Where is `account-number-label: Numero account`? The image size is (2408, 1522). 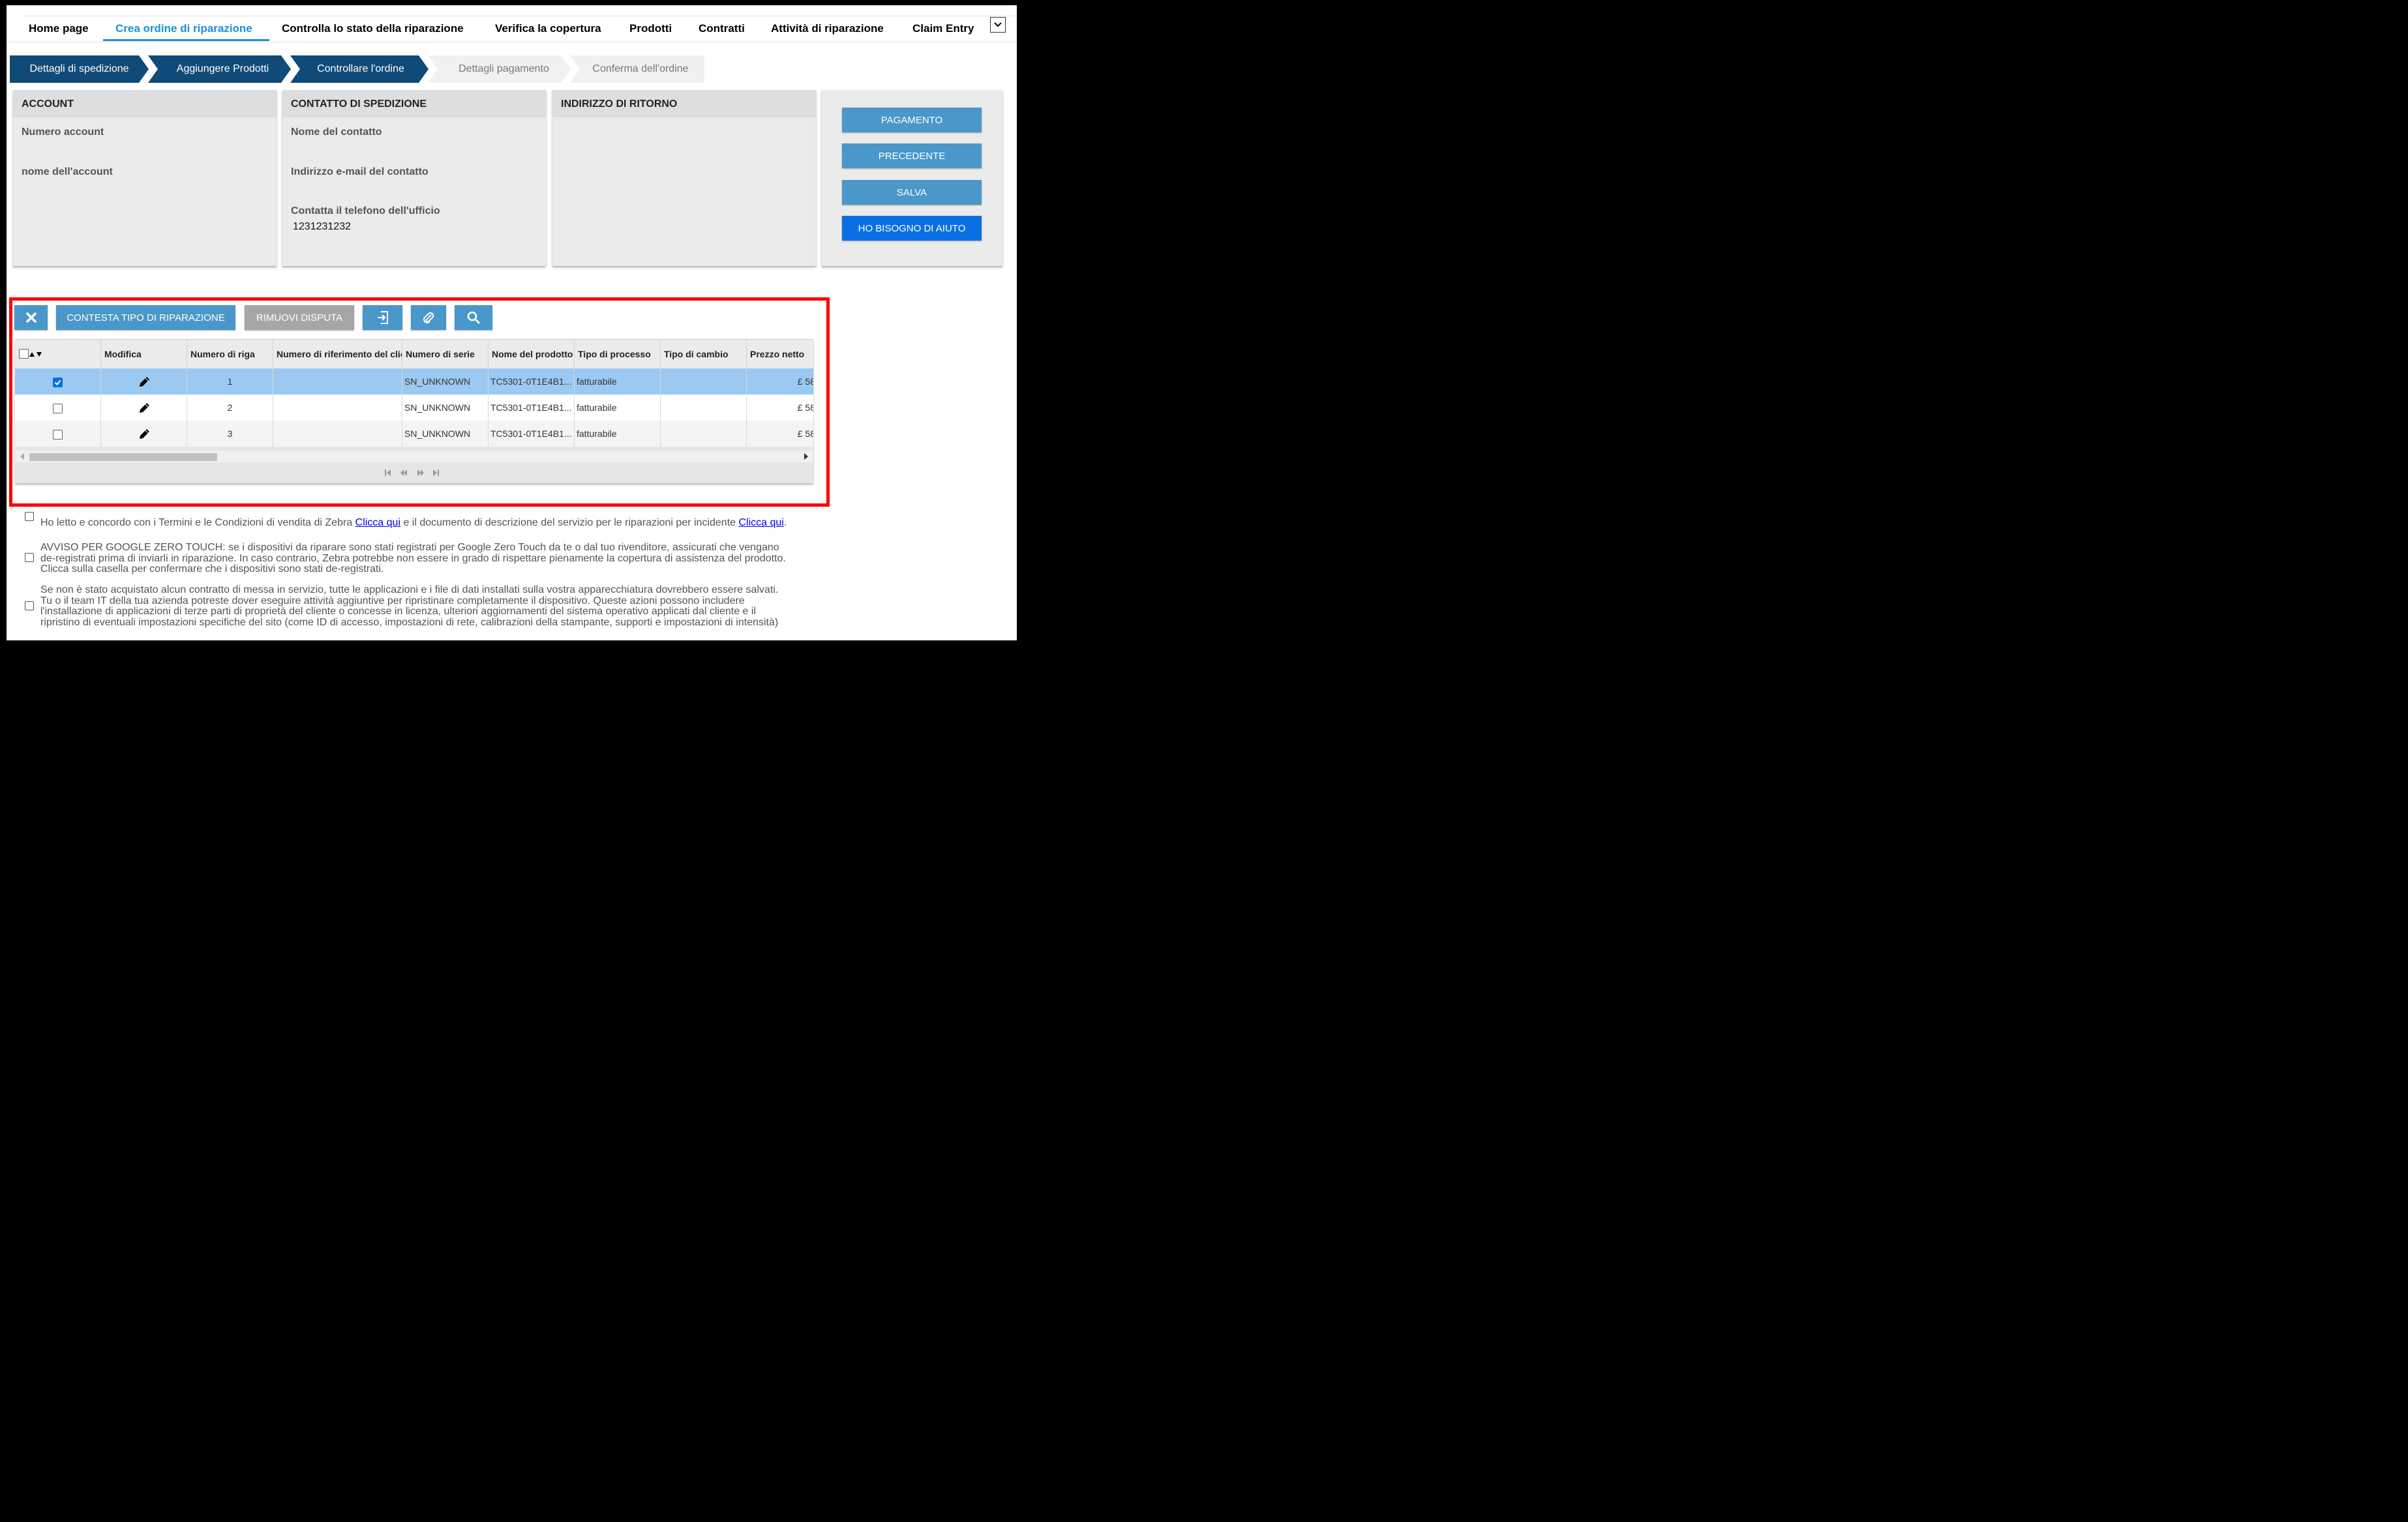
account-number-label: Numero account is located at coordinates (63, 132).